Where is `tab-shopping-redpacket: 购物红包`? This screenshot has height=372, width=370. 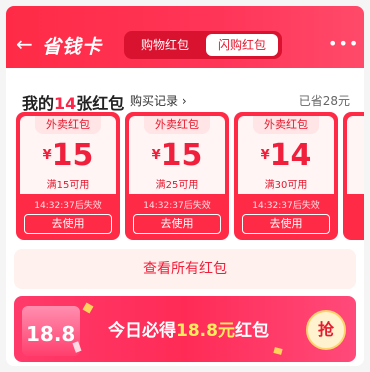 tab-shopping-redpacket: 购物红包 is located at coordinates (165, 45).